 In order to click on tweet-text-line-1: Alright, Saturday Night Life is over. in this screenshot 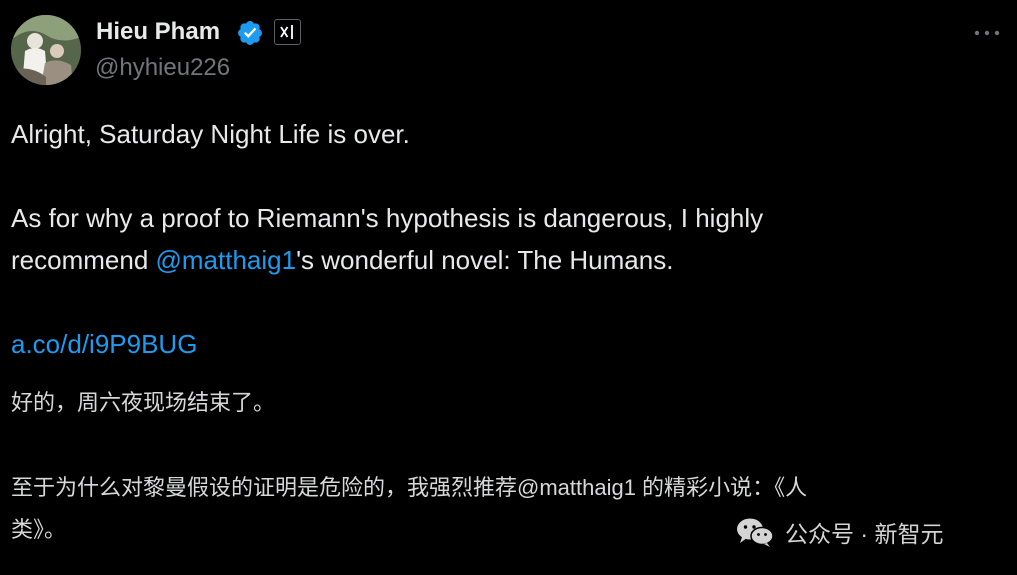, I will do `click(210, 134)`.